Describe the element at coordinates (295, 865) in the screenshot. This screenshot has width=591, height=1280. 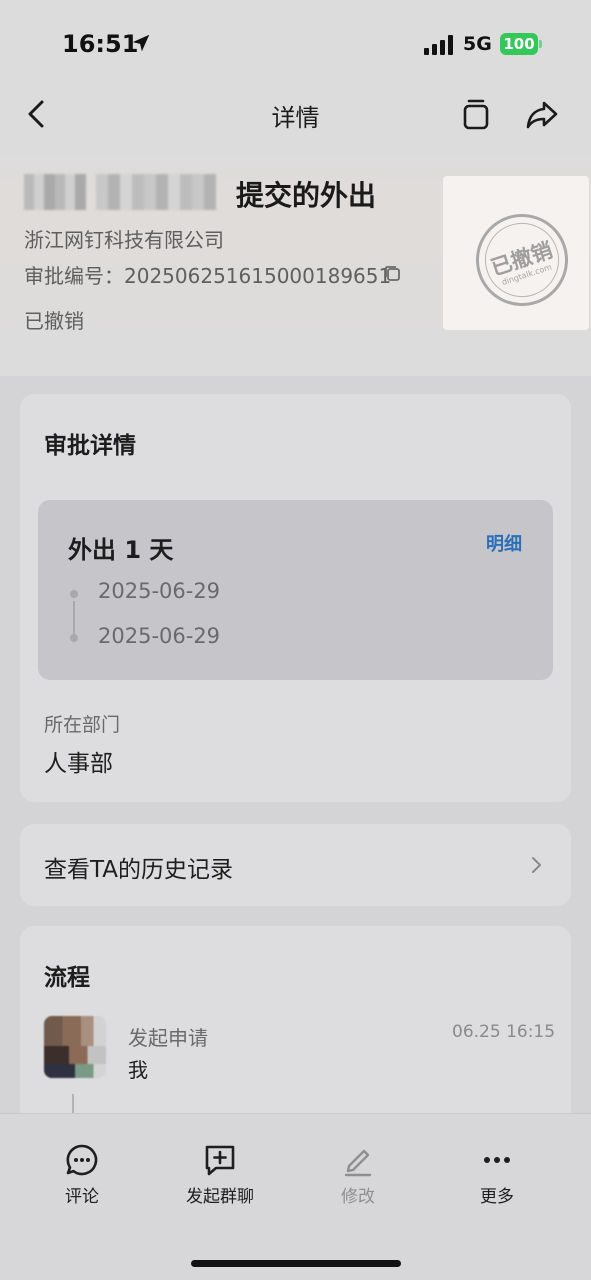
I see `history-record-row: 查看TA的历史记录` at that location.